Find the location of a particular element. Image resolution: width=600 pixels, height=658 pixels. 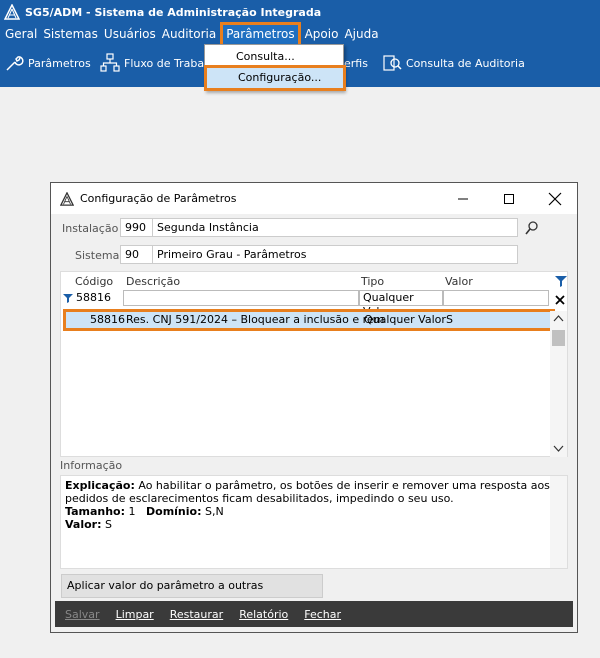

toolbar-consulta-auditoria-button: Consulta de Auditoria is located at coordinates (453, 63).